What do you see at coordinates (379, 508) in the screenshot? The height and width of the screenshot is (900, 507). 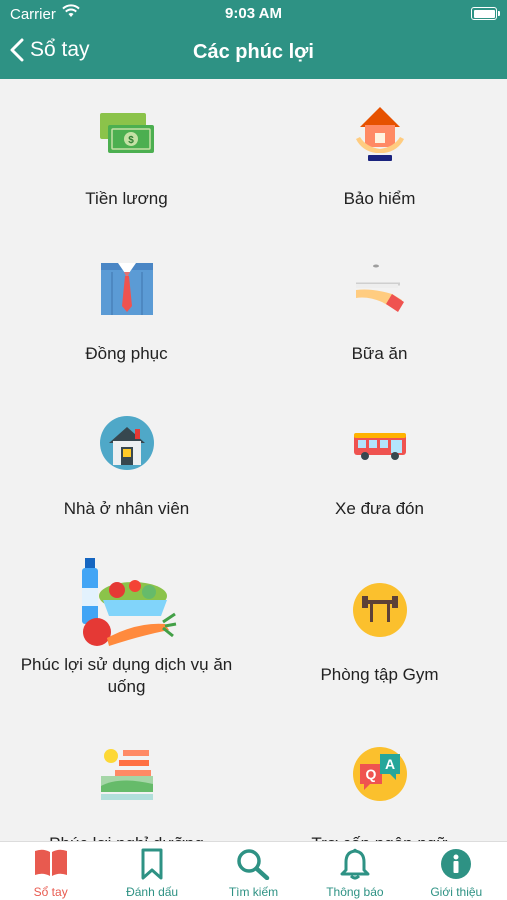 I see `benefit-label: Xe đưa đón` at bounding box center [379, 508].